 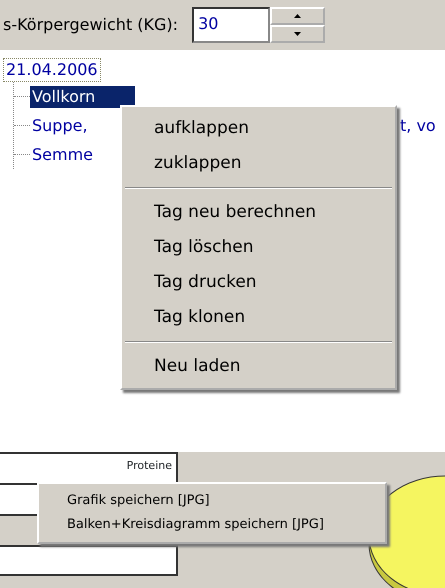 What do you see at coordinates (63, 155) in the screenshot?
I see `tree-item: Semme` at bounding box center [63, 155].